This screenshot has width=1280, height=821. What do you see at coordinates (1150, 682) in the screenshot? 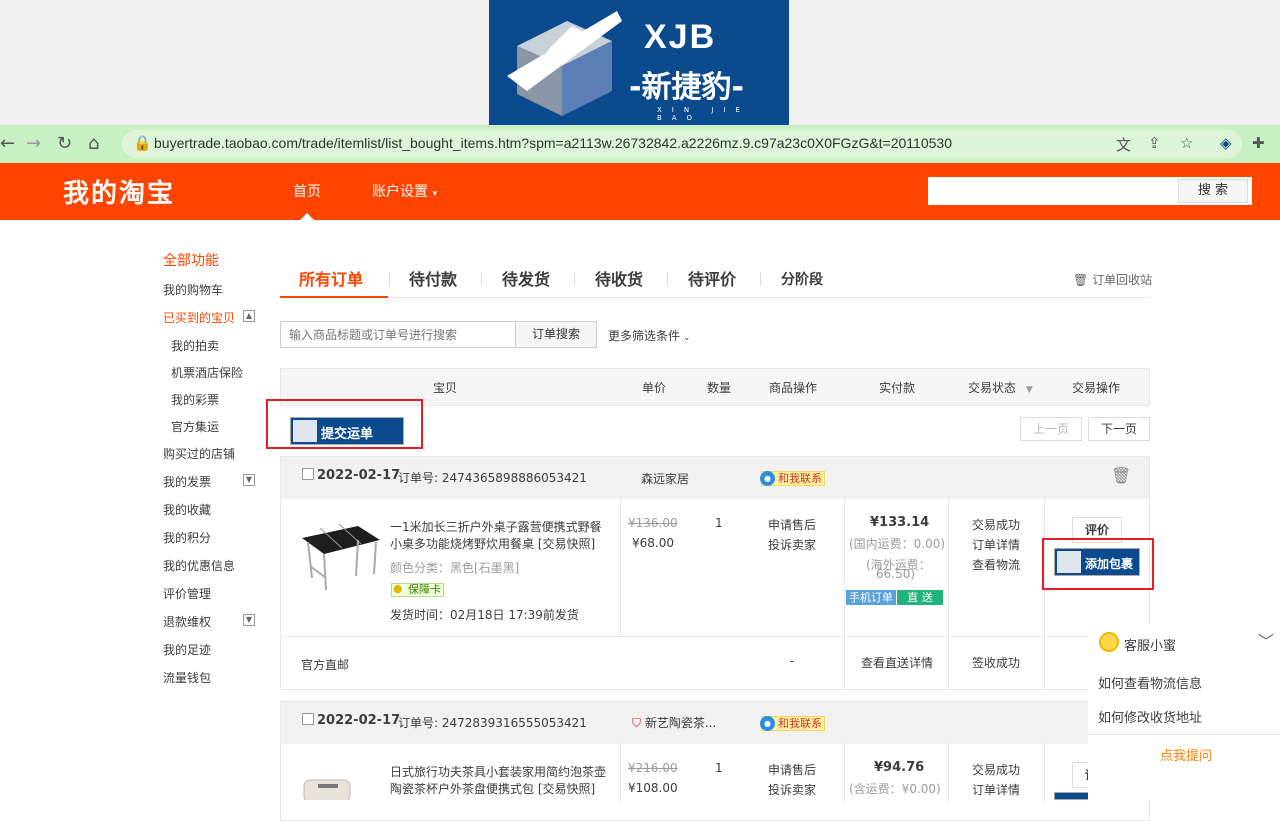
I see `faq-logistics: 如何查看物流信息` at bounding box center [1150, 682].